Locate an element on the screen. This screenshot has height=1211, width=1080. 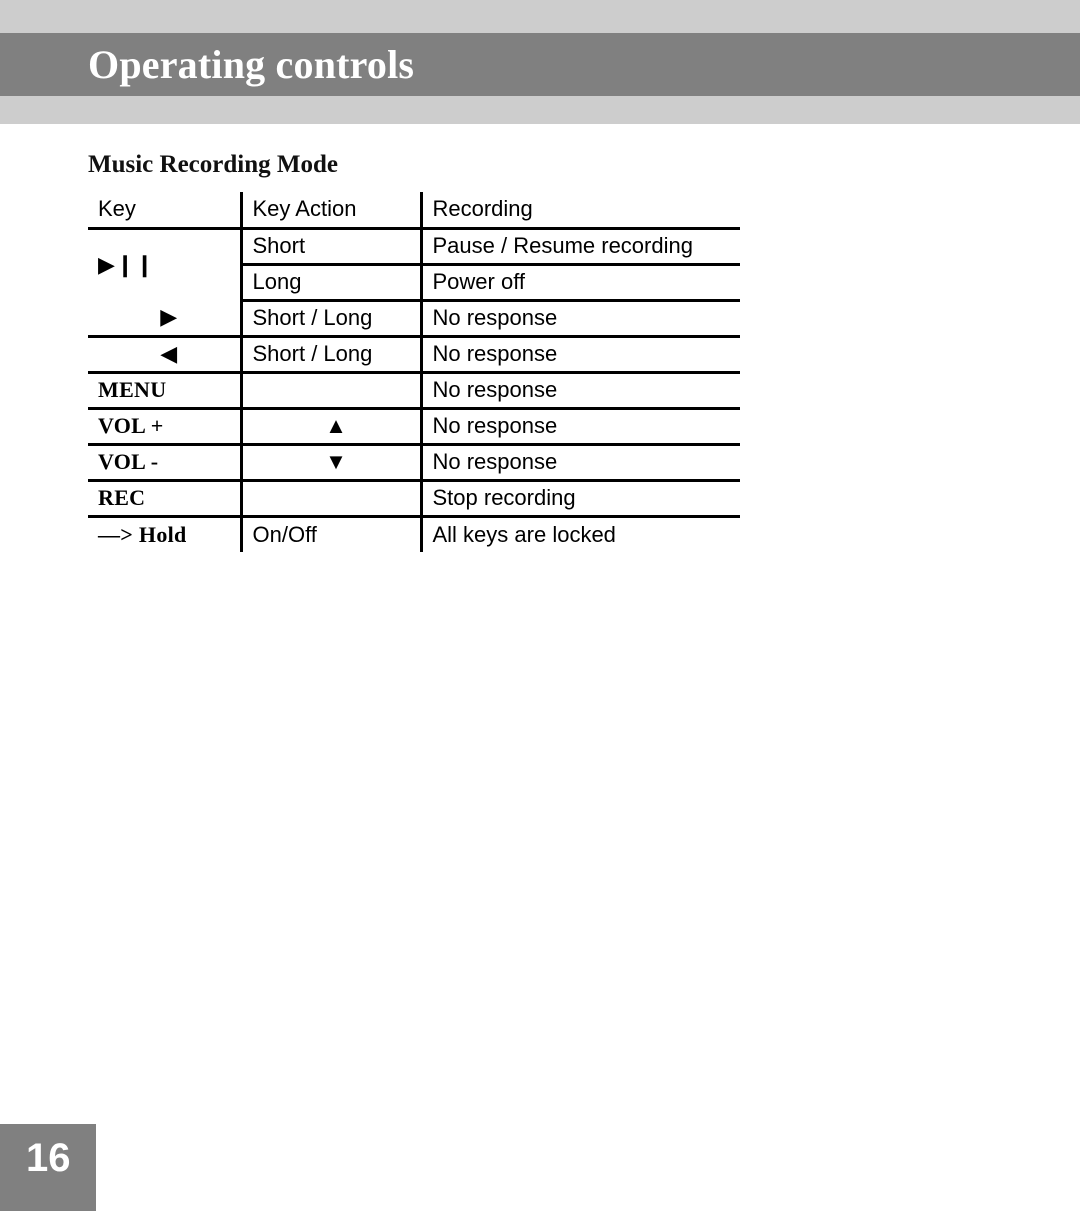
table-row: MENU No response is located at coordinates (414, 391).